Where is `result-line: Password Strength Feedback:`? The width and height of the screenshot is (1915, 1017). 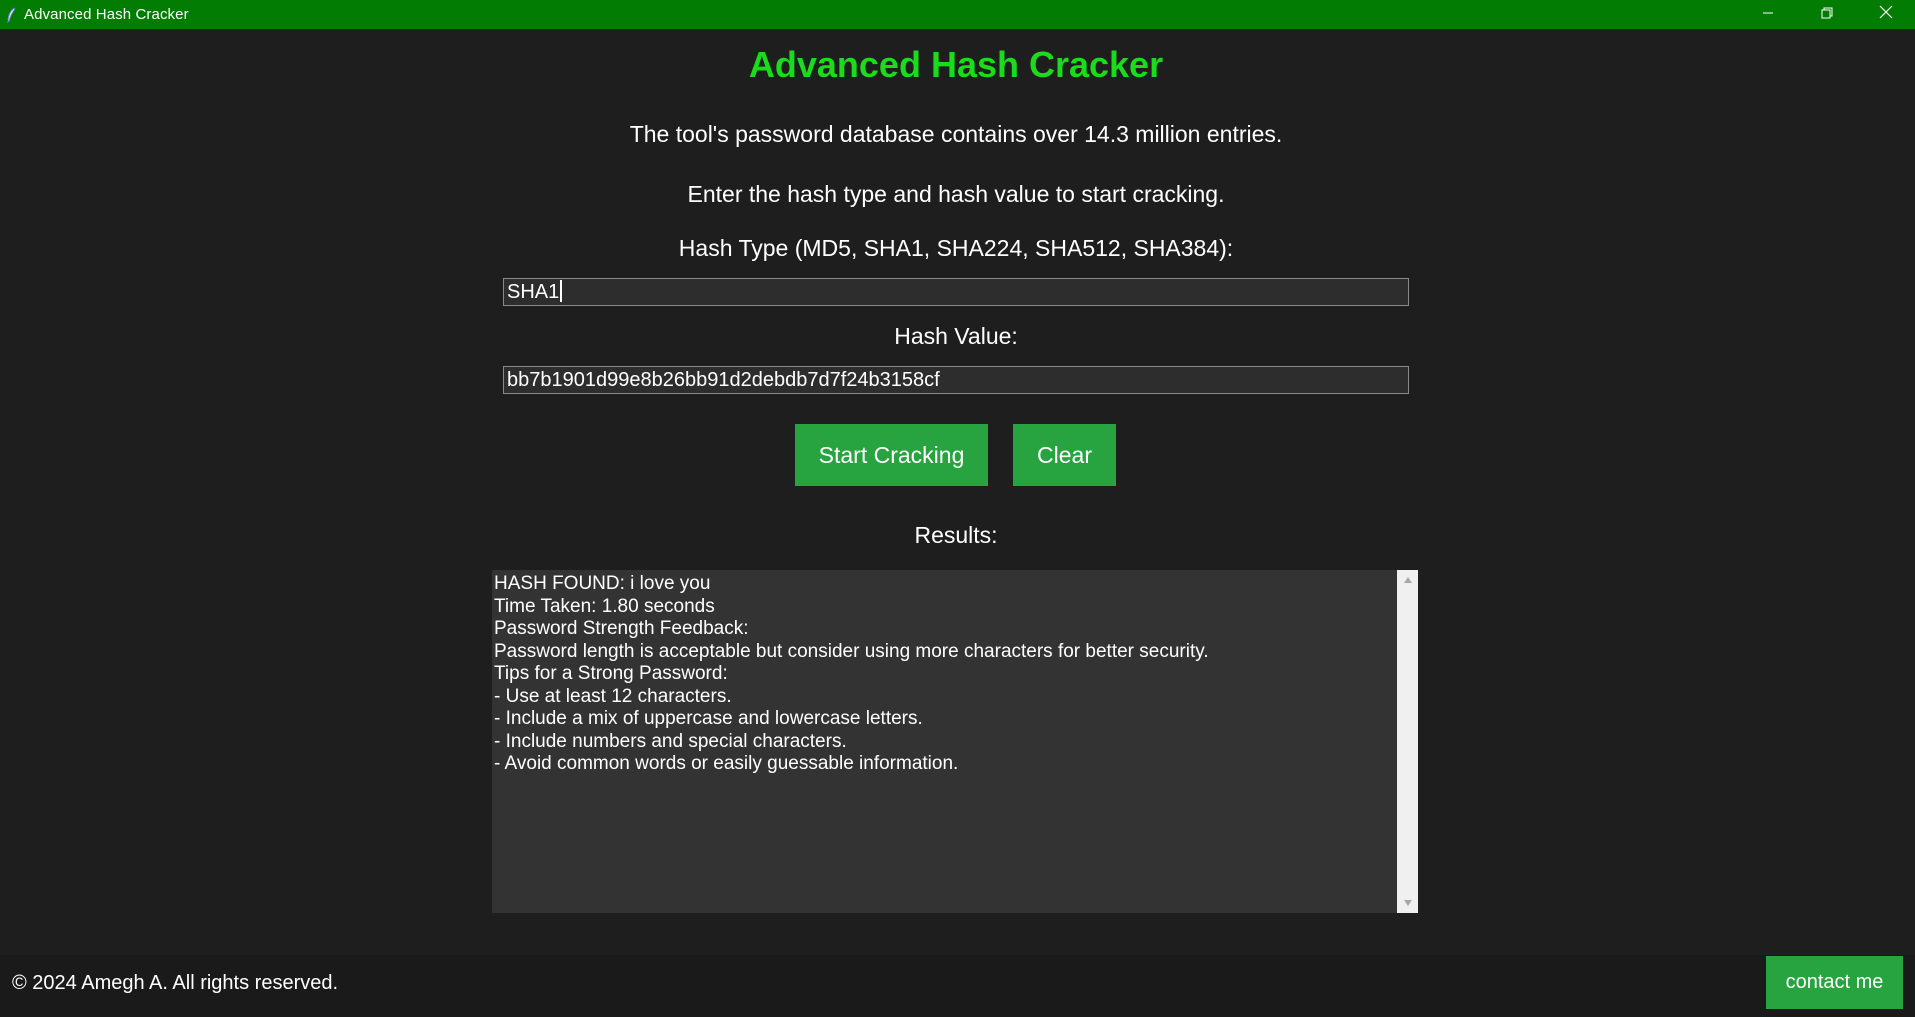 result-line: Password Strength Feedback: is located at coordinates (621, 628).